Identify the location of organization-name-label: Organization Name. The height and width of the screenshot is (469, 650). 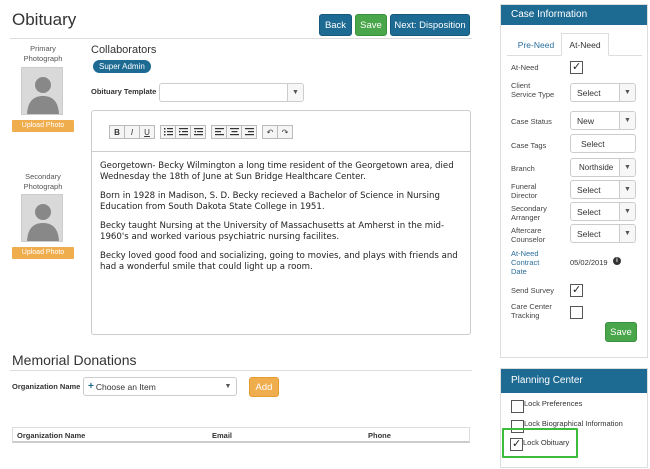
(46, 386).